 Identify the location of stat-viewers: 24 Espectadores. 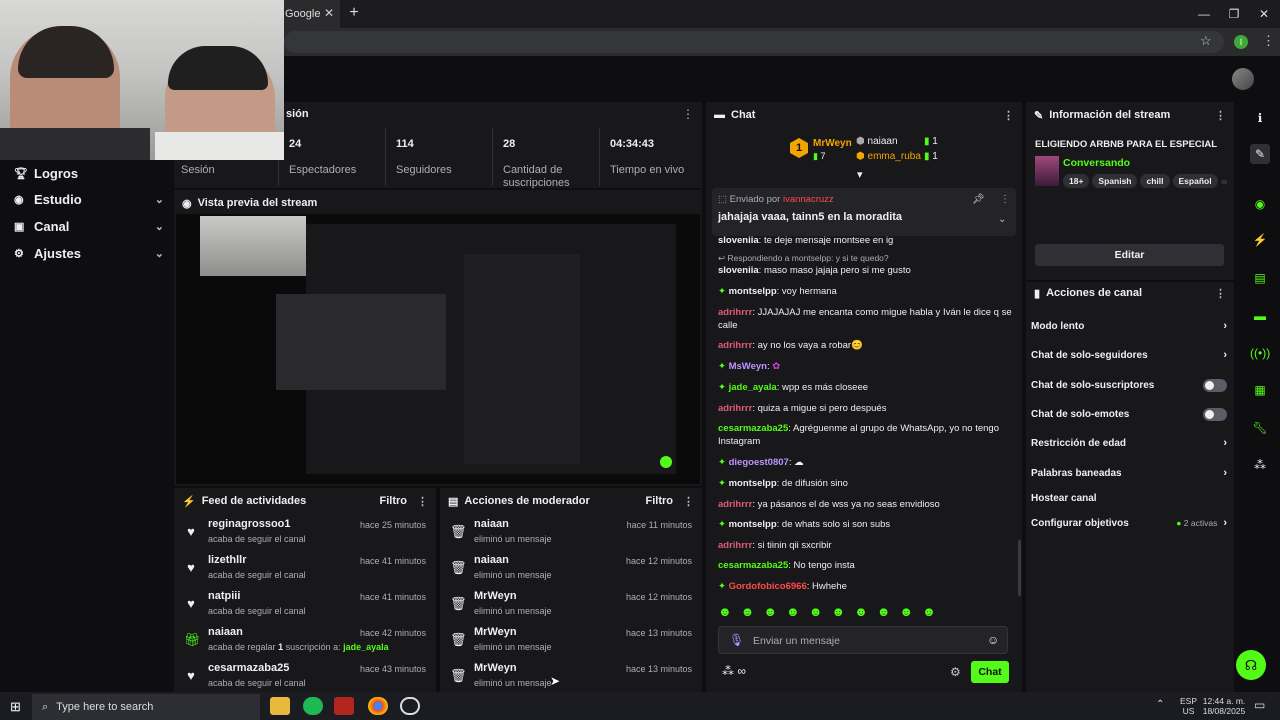
(331, 157).